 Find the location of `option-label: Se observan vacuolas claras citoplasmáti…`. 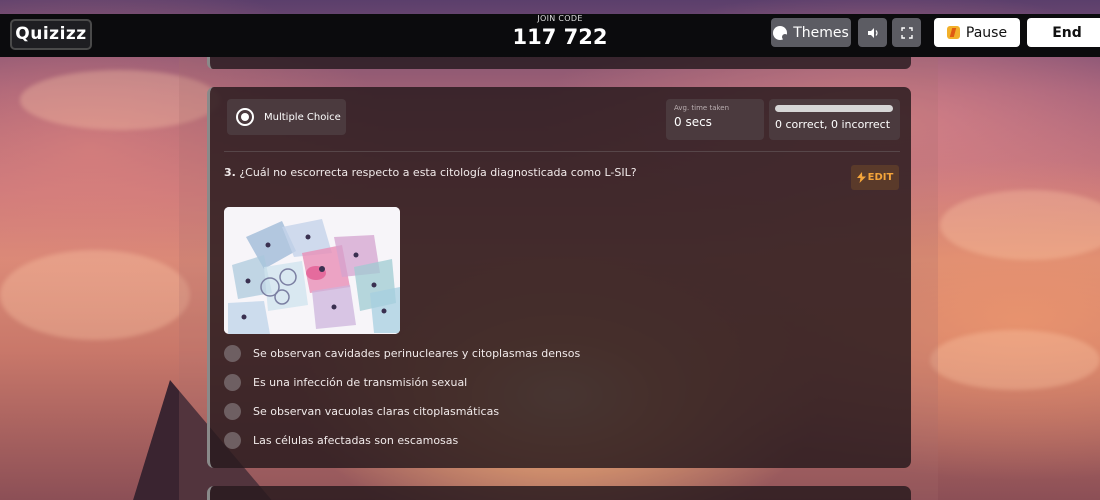

option-label: Se observan vacuolas claras citoplasmáti… is located at coordinates (376, 411).